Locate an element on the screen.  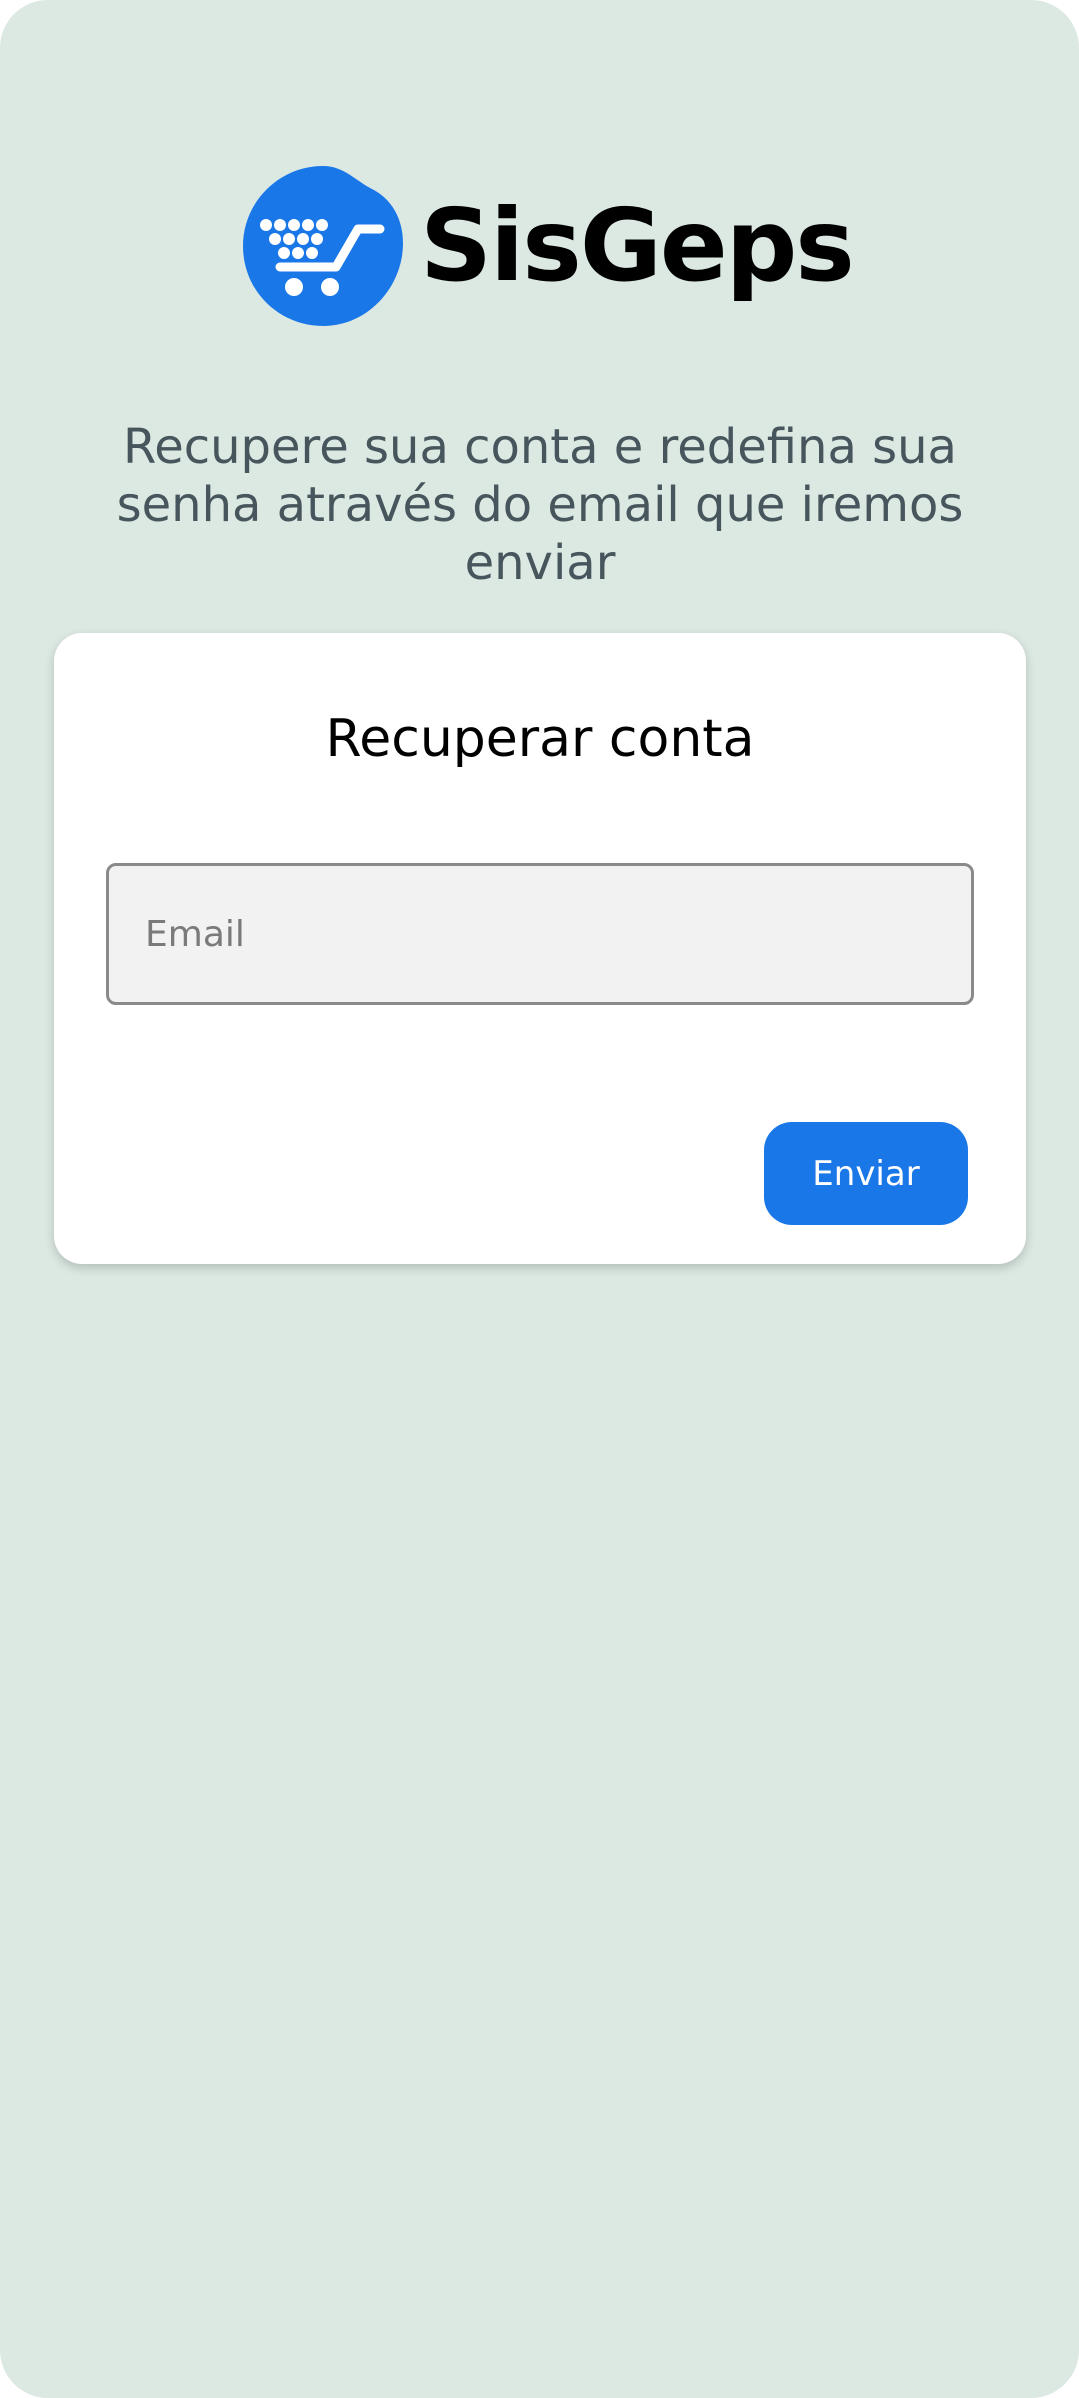
card-title: Recuperar conta is located at coordinates (540, 739).